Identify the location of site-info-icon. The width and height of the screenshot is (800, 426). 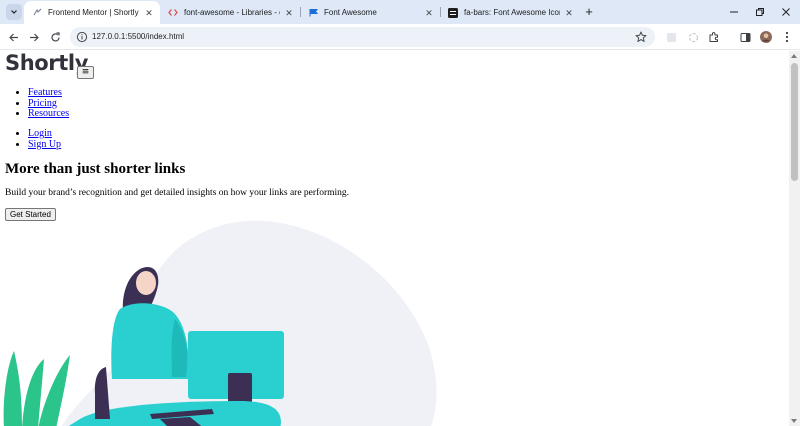
(82, 37).